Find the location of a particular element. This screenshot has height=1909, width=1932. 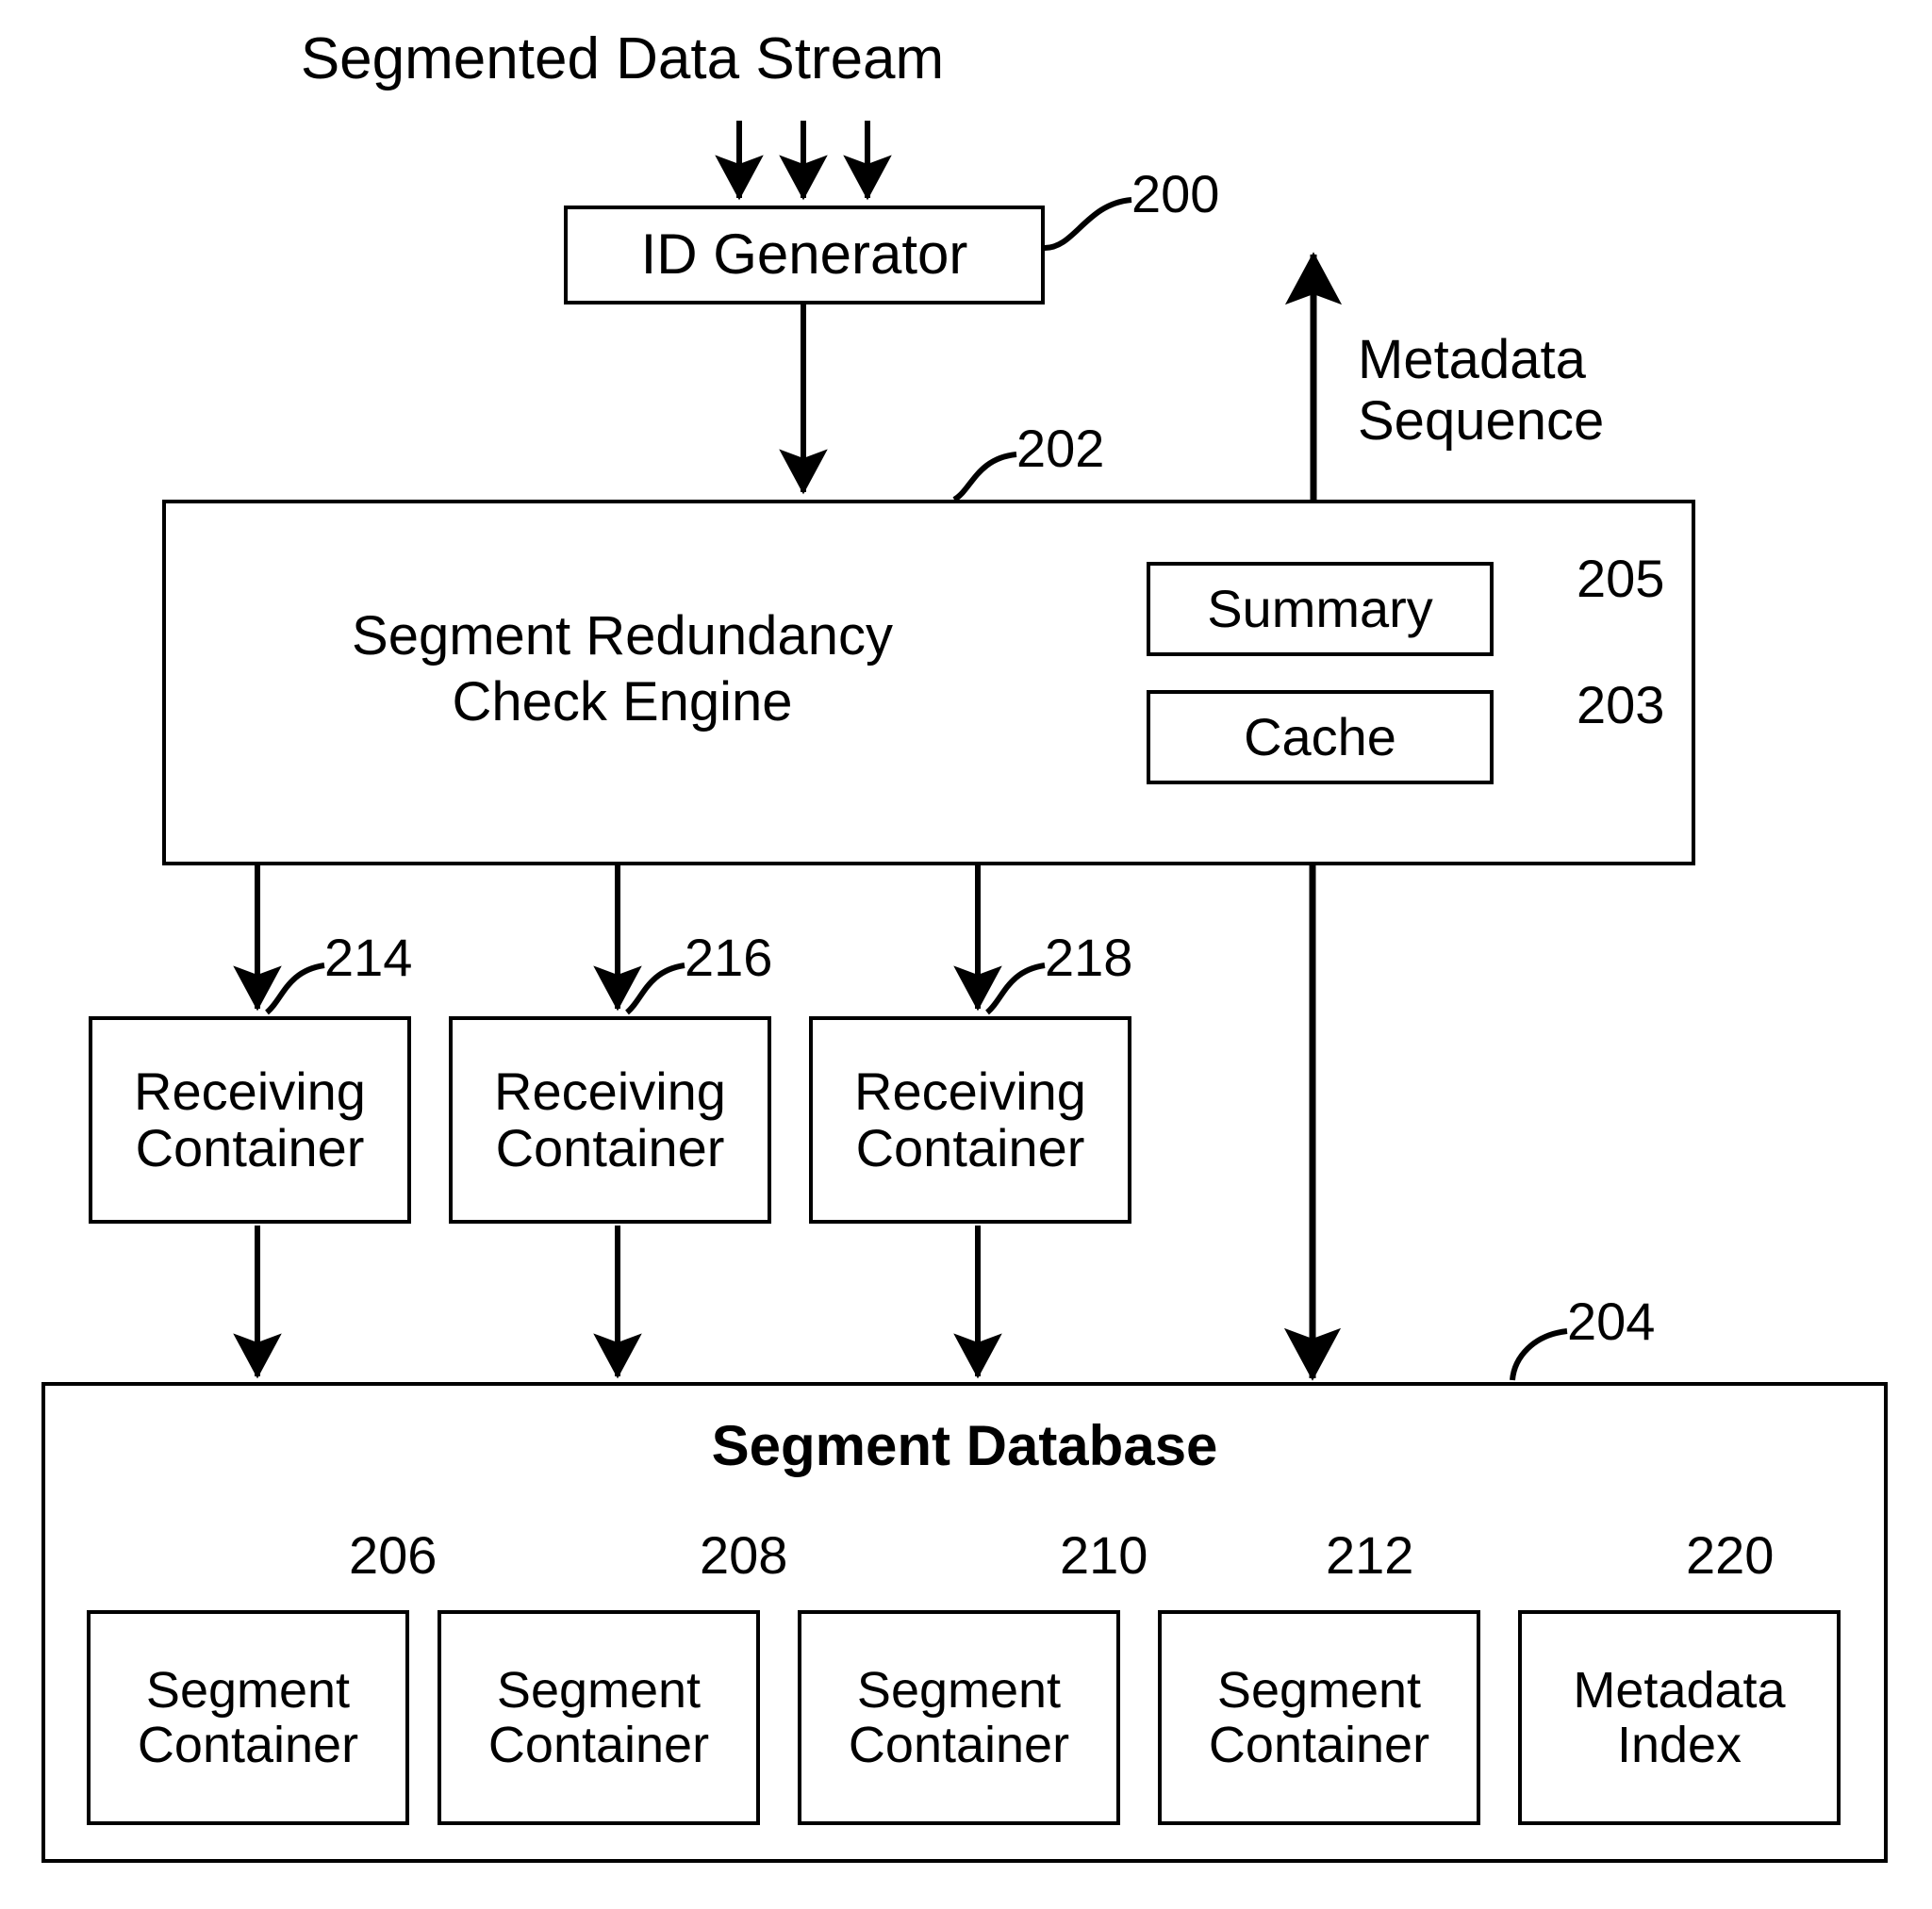

ref-number-220: 220 is located at coordinates (1730, 1555).